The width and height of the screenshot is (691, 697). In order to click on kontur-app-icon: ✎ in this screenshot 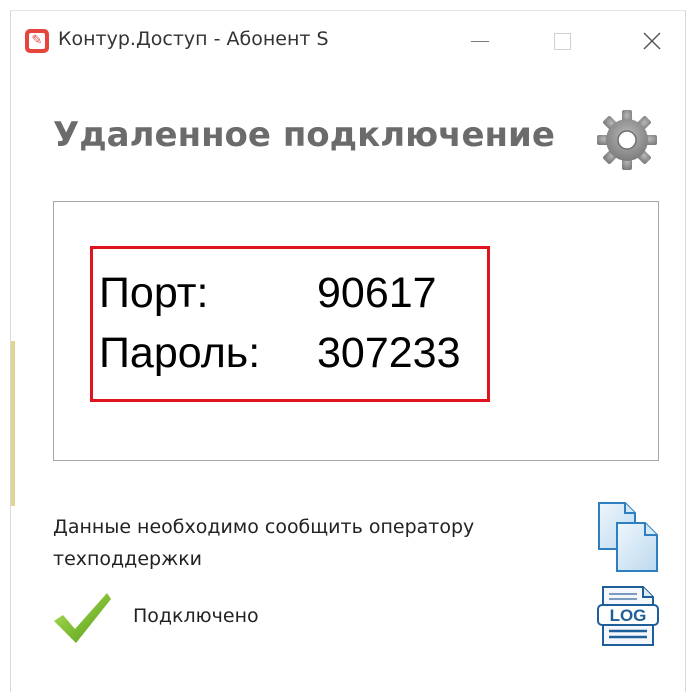, I will do `click(37, 41)`.